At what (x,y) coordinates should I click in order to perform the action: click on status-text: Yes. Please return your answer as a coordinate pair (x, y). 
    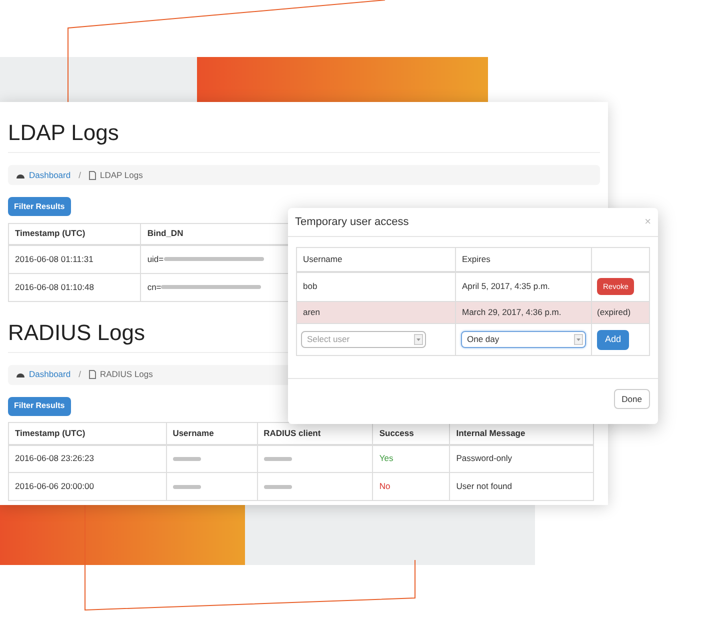
    Looking at the image, I should click on (386, 458).